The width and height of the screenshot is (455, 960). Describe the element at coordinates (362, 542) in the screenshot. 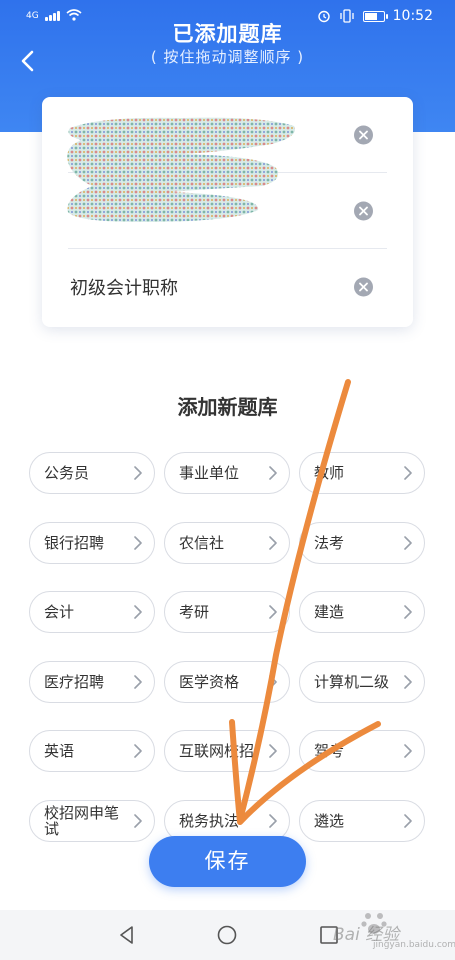

I see `category-chip: 法考` at that location.